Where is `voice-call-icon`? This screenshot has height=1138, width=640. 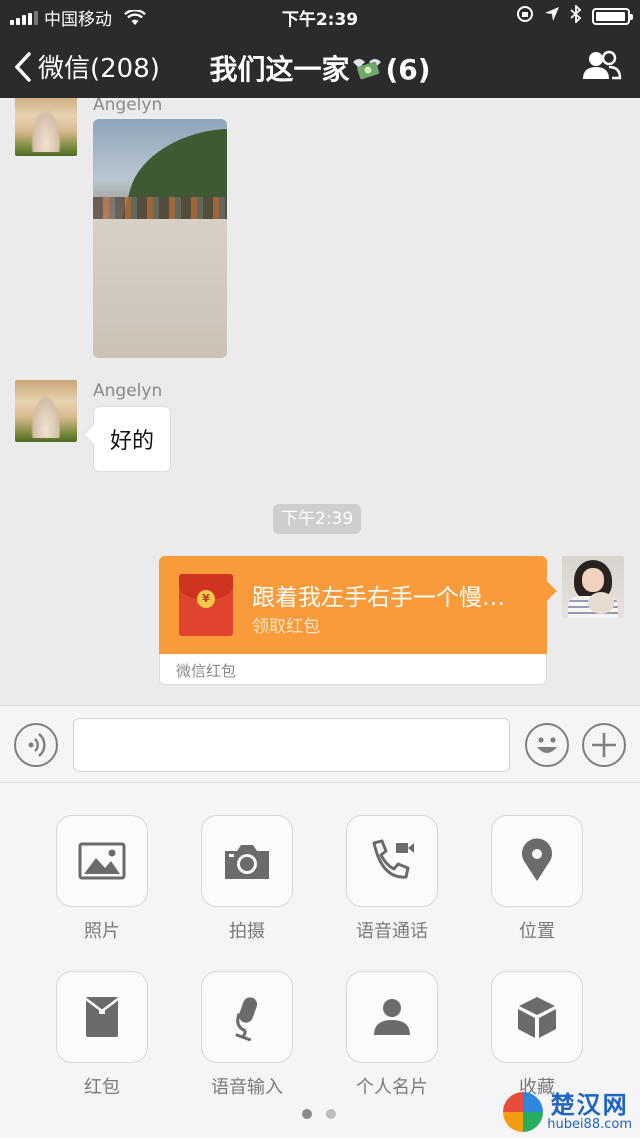 voice-call-icon is located at coordinates (393, 859).